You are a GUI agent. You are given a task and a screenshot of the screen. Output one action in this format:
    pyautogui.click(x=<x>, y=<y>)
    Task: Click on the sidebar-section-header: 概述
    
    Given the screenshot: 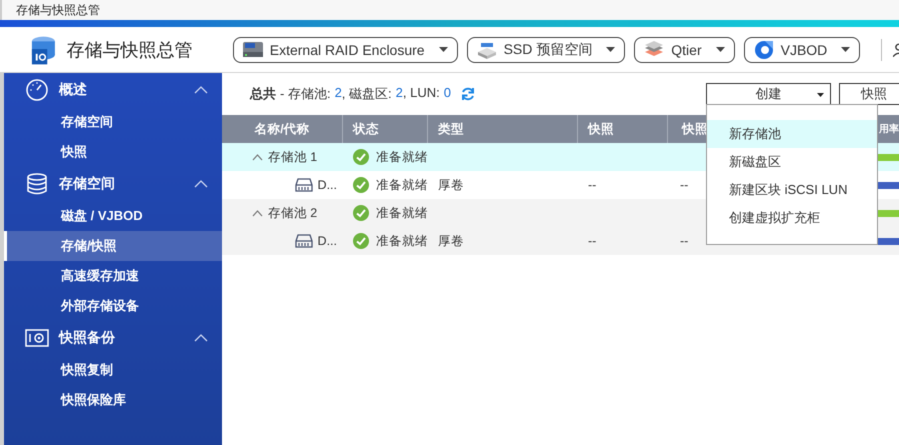 What is the action you would take?
    pyautogui.click(x=113, y=90)
    